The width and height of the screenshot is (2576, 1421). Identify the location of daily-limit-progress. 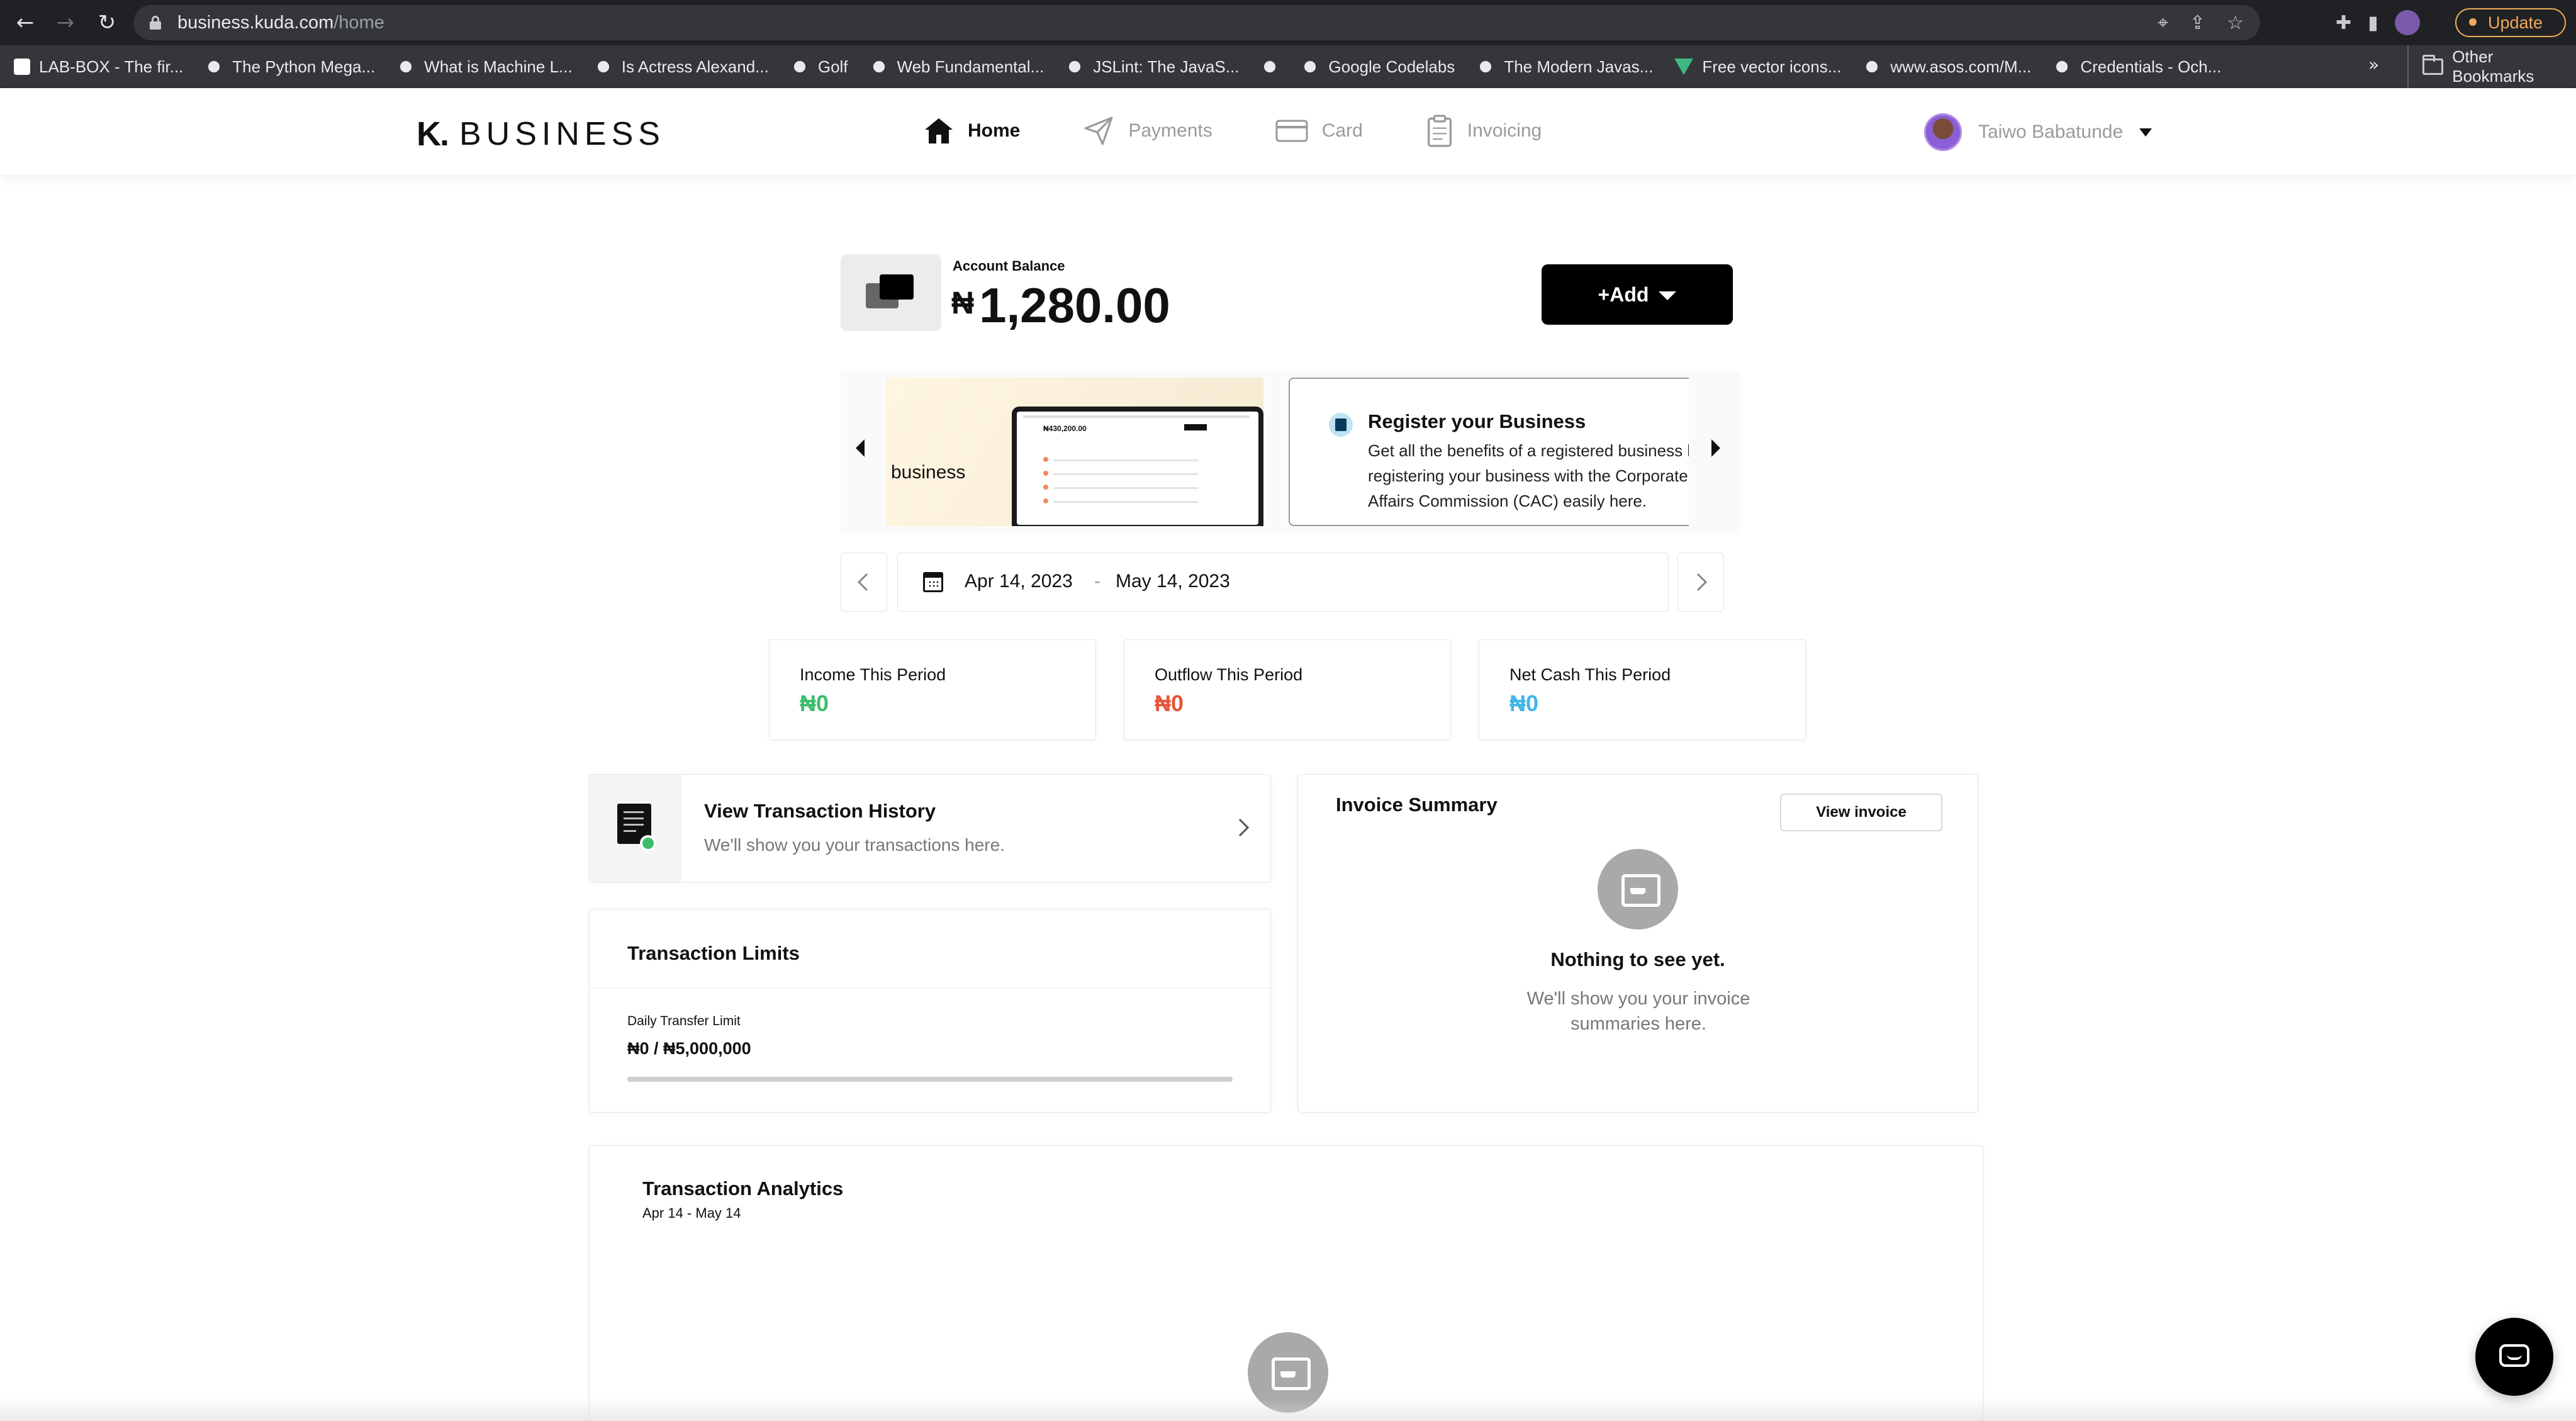
(930, 1079).